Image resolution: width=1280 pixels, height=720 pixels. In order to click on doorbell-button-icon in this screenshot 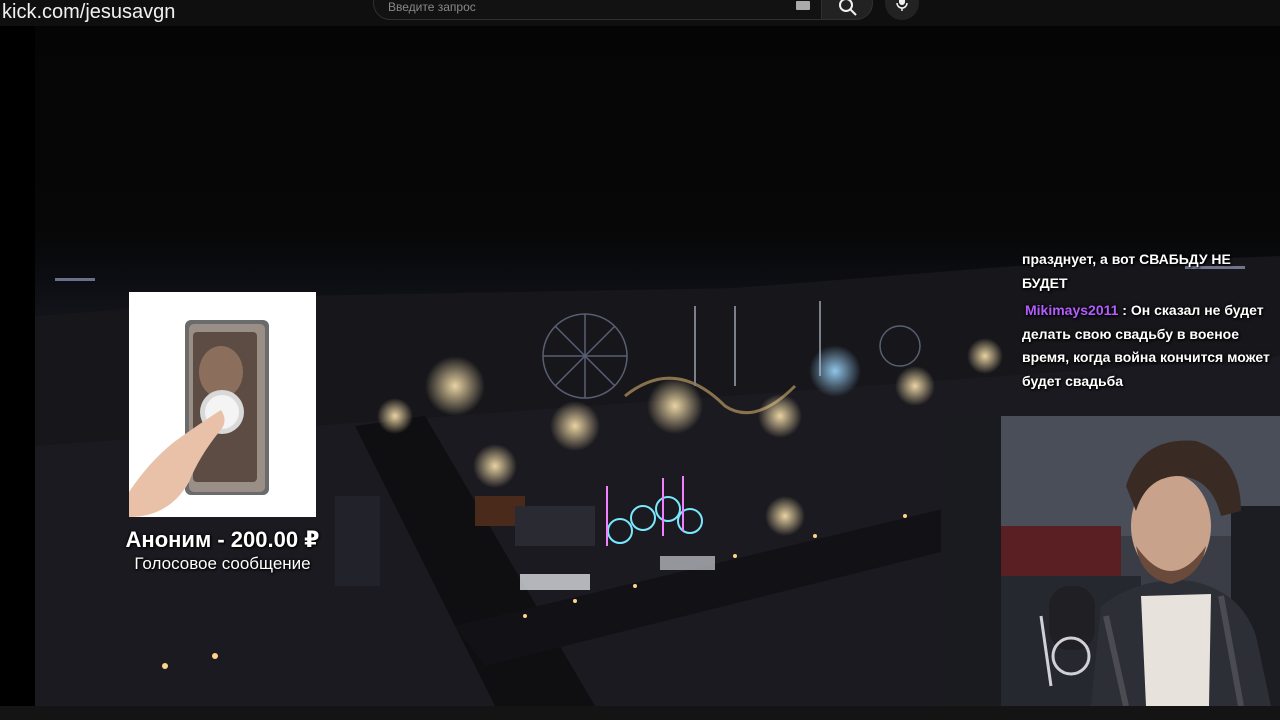, I will do `click(222, 404)`.